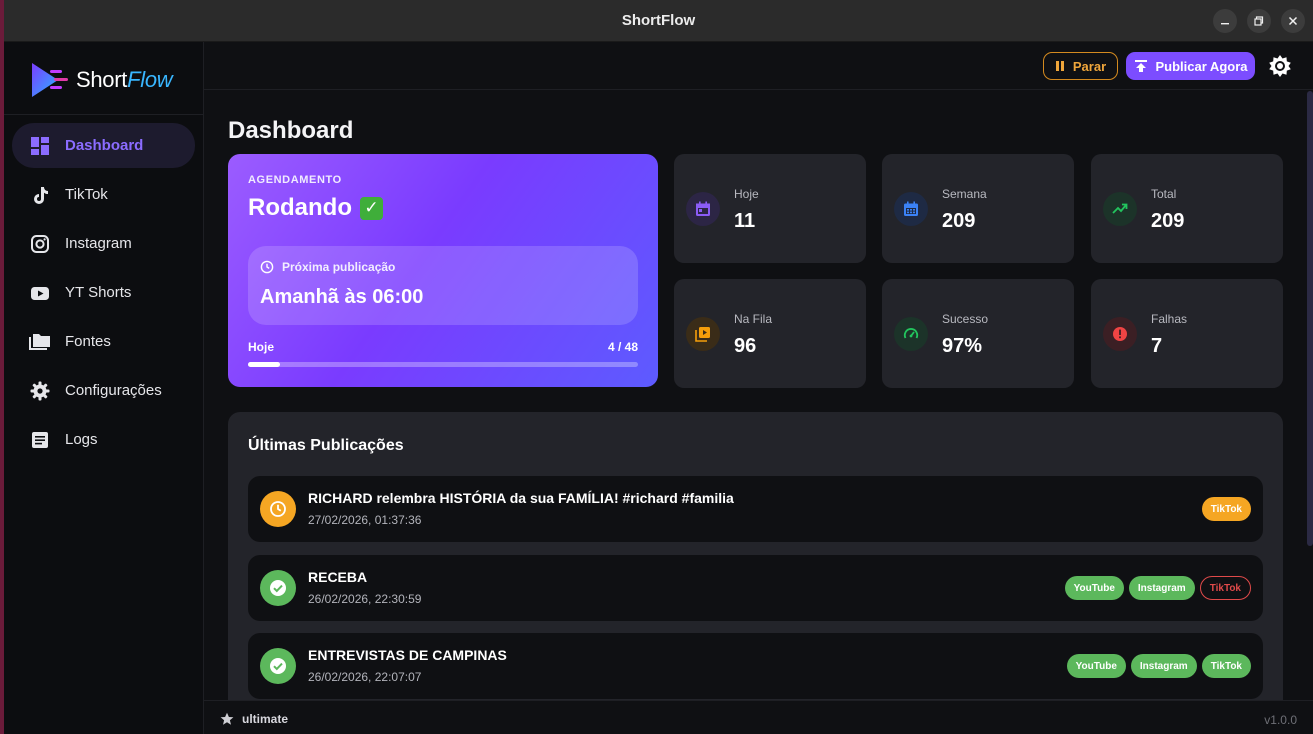 Image resolution: width=1313 pixels, height=734 pixels. Describe the element at coordinates (278, 509) in the screenshot. I see `pending-clock-icon` at that location.